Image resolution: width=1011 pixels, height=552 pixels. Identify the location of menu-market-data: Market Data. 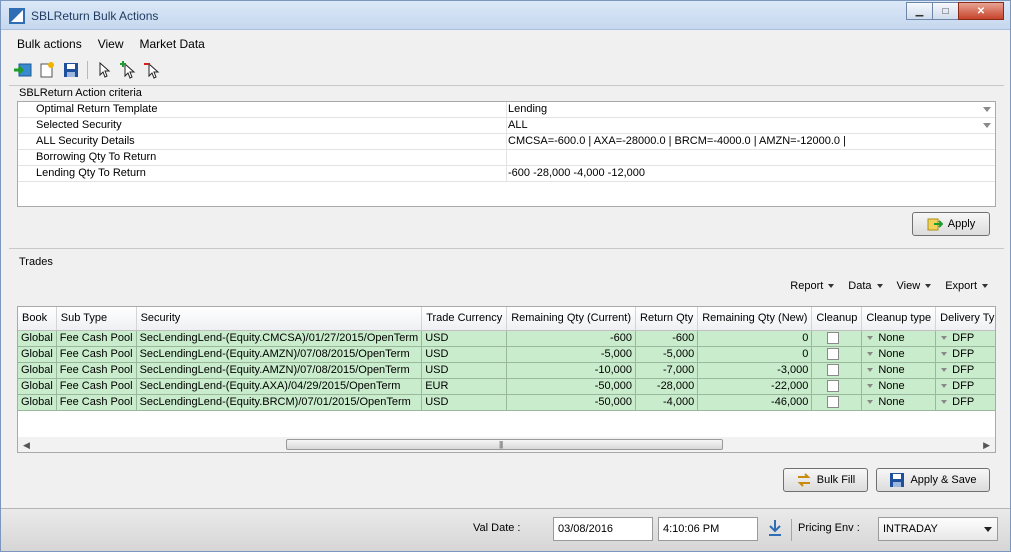
(172, 44).